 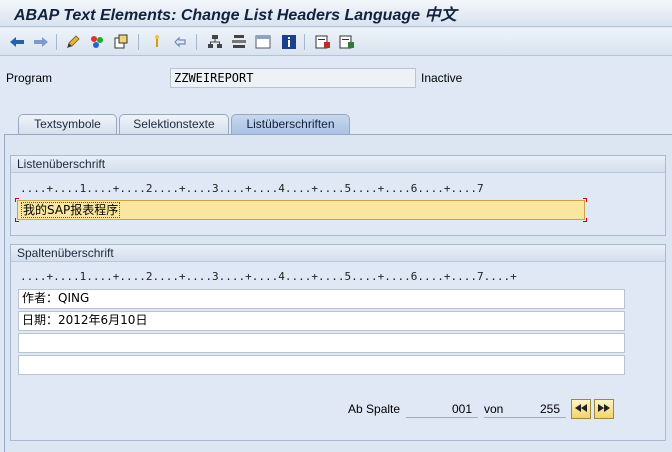 I want to click on double-arrow-left-icon, so click(x=581, y=409).